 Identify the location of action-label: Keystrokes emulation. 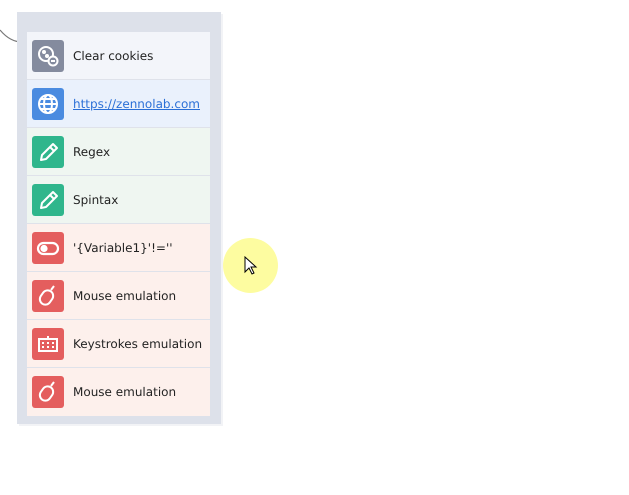
(137, 343).